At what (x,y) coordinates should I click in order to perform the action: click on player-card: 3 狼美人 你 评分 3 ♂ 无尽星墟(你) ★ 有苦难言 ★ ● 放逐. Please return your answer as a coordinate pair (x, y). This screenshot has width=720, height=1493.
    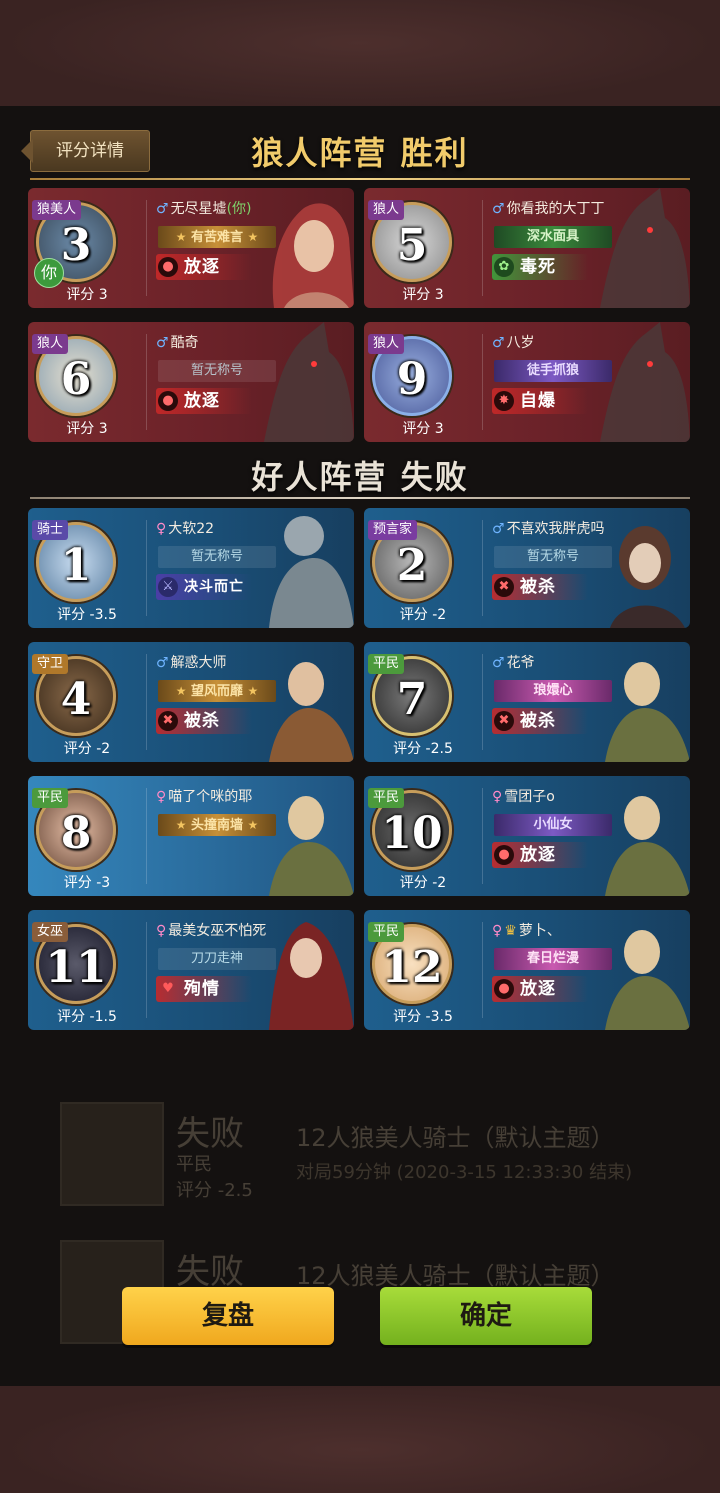
    Looking at the image, I should click on (191, 248).